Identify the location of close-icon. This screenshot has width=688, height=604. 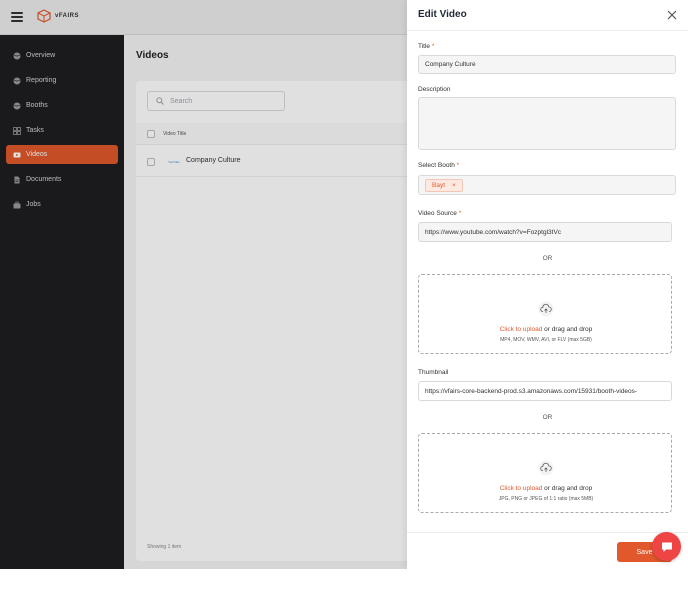
(672, 15).